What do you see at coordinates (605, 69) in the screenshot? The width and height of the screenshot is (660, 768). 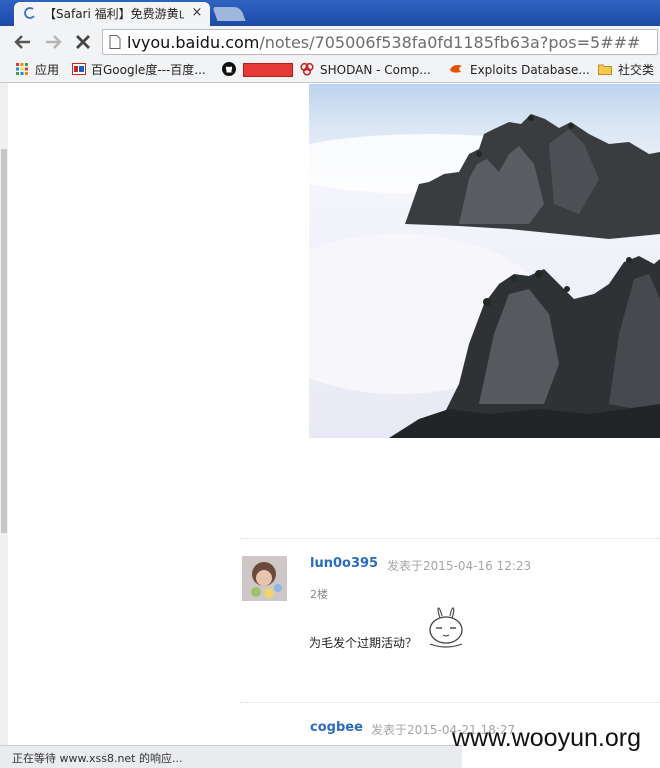 I see `folder-icon` at bounding box center [605, 69].